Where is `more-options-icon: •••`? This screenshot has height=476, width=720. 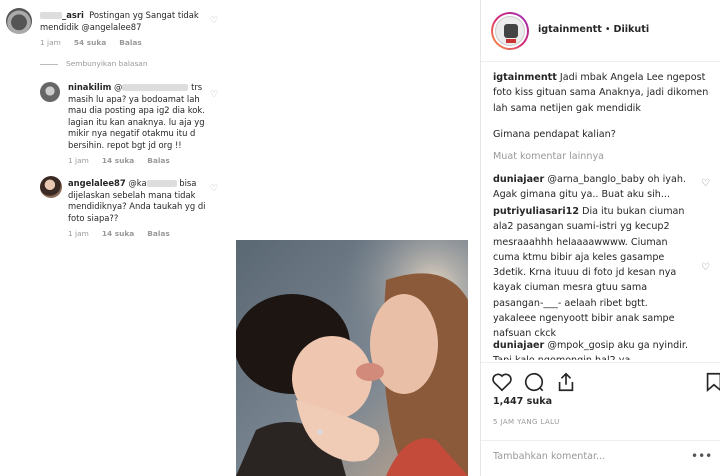
more-options-icon: ••• is located at coordinates (701, 456).